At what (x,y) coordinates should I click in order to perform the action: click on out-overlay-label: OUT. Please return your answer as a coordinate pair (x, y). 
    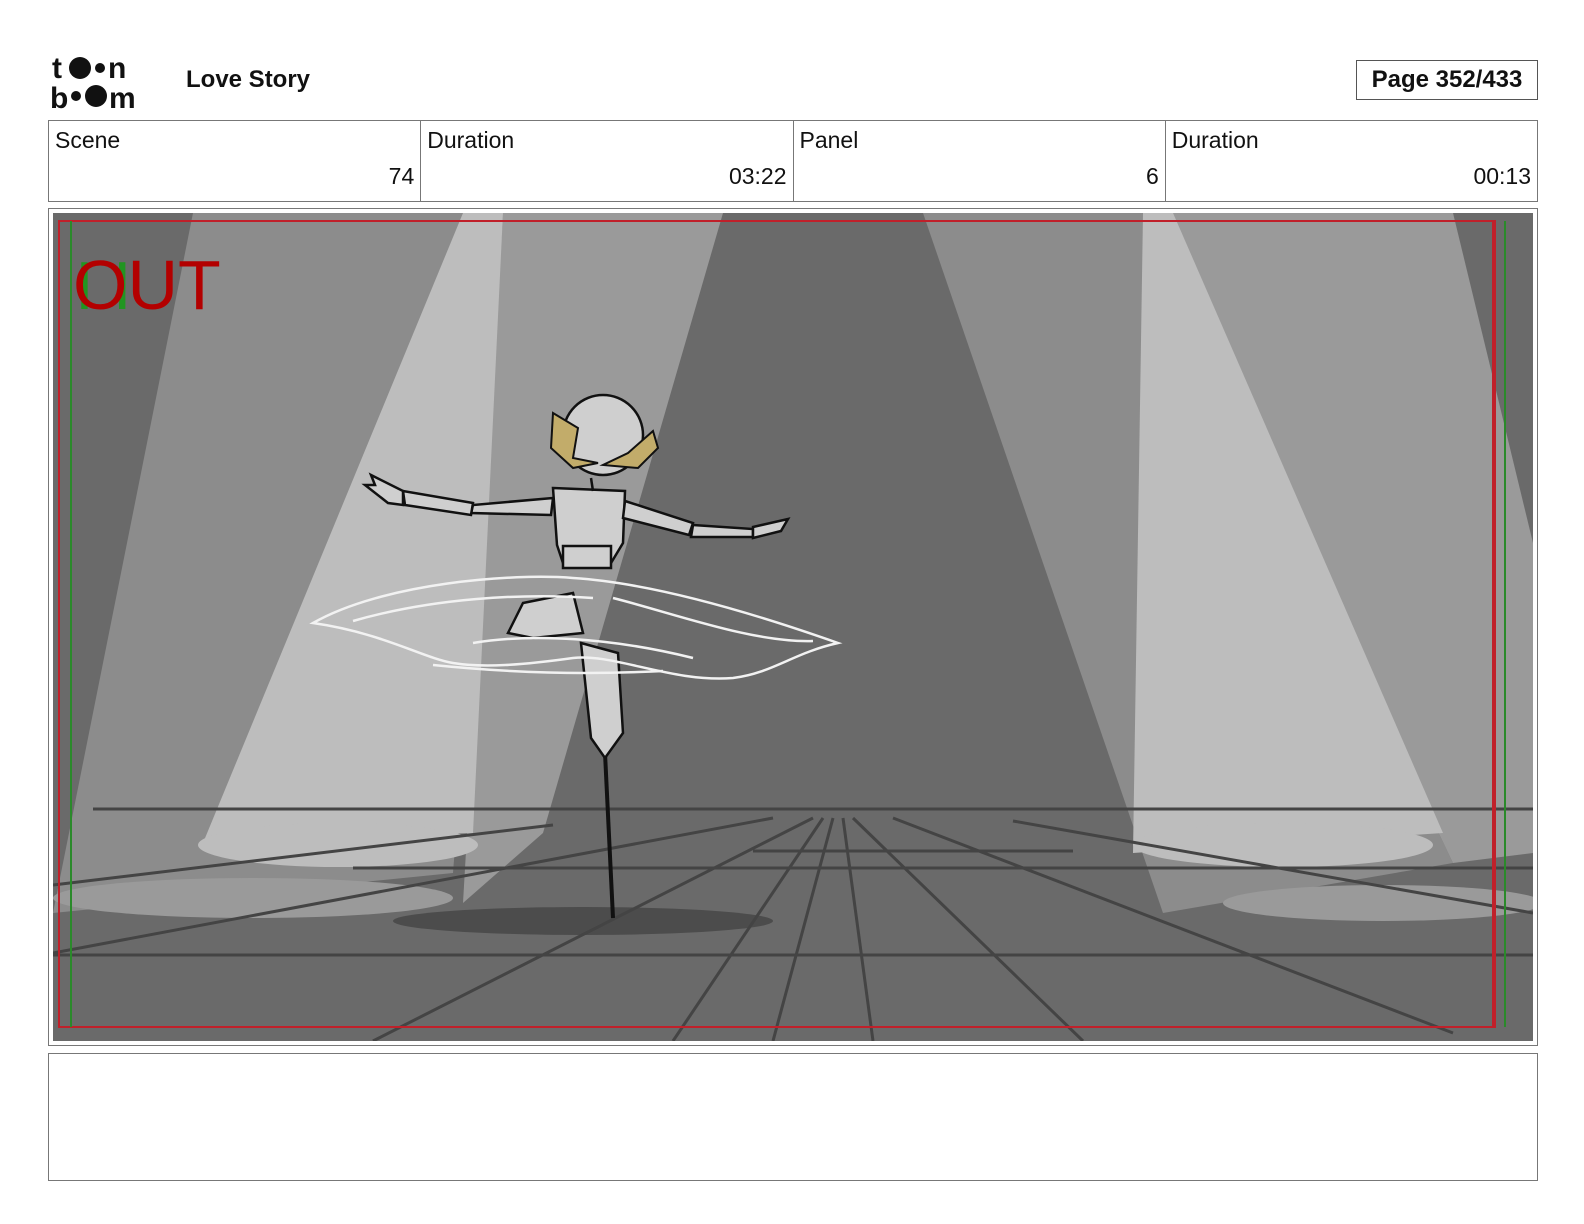
    Looking at the image, I should click on (147, 285).